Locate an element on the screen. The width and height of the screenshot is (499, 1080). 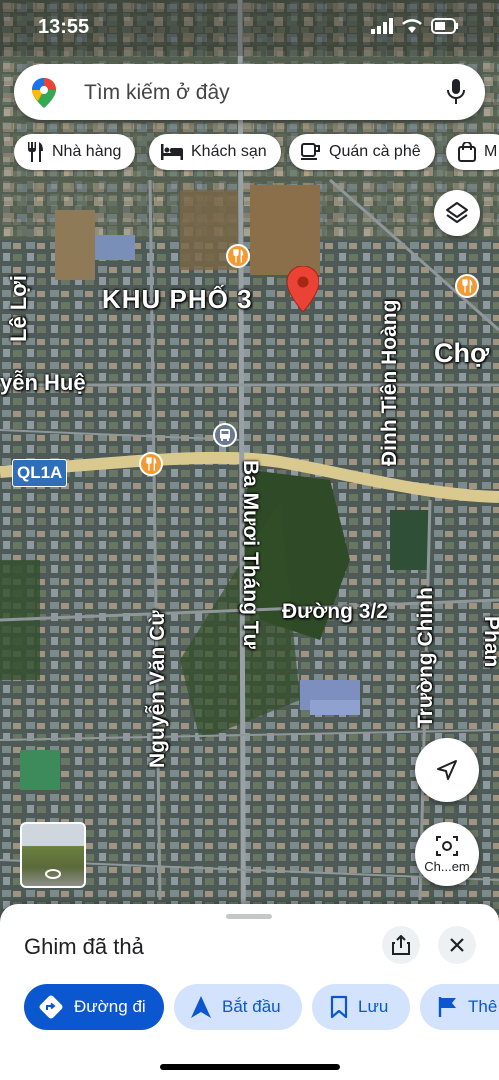
bus-stop-poi is located at coordinates (225, 435).